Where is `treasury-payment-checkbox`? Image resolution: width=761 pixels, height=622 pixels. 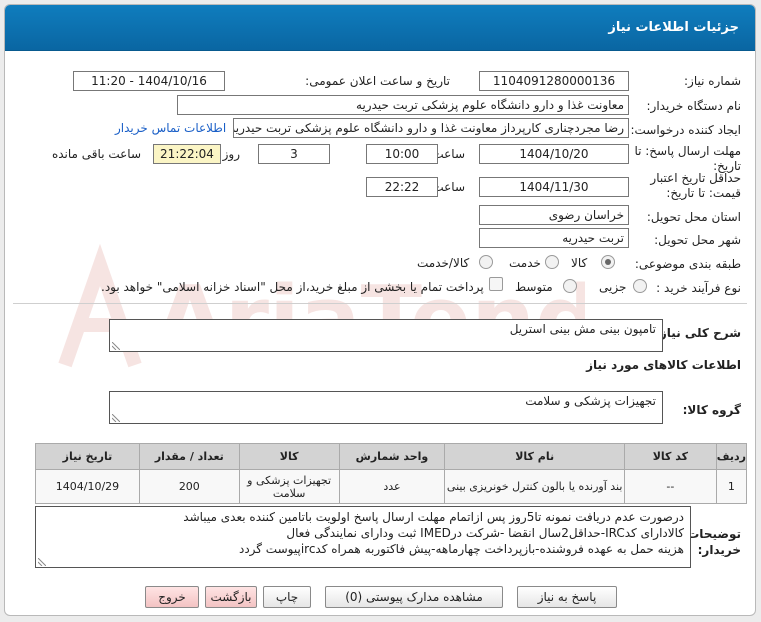
treasury-payment-checkbox is located at coordinates (496, 284).